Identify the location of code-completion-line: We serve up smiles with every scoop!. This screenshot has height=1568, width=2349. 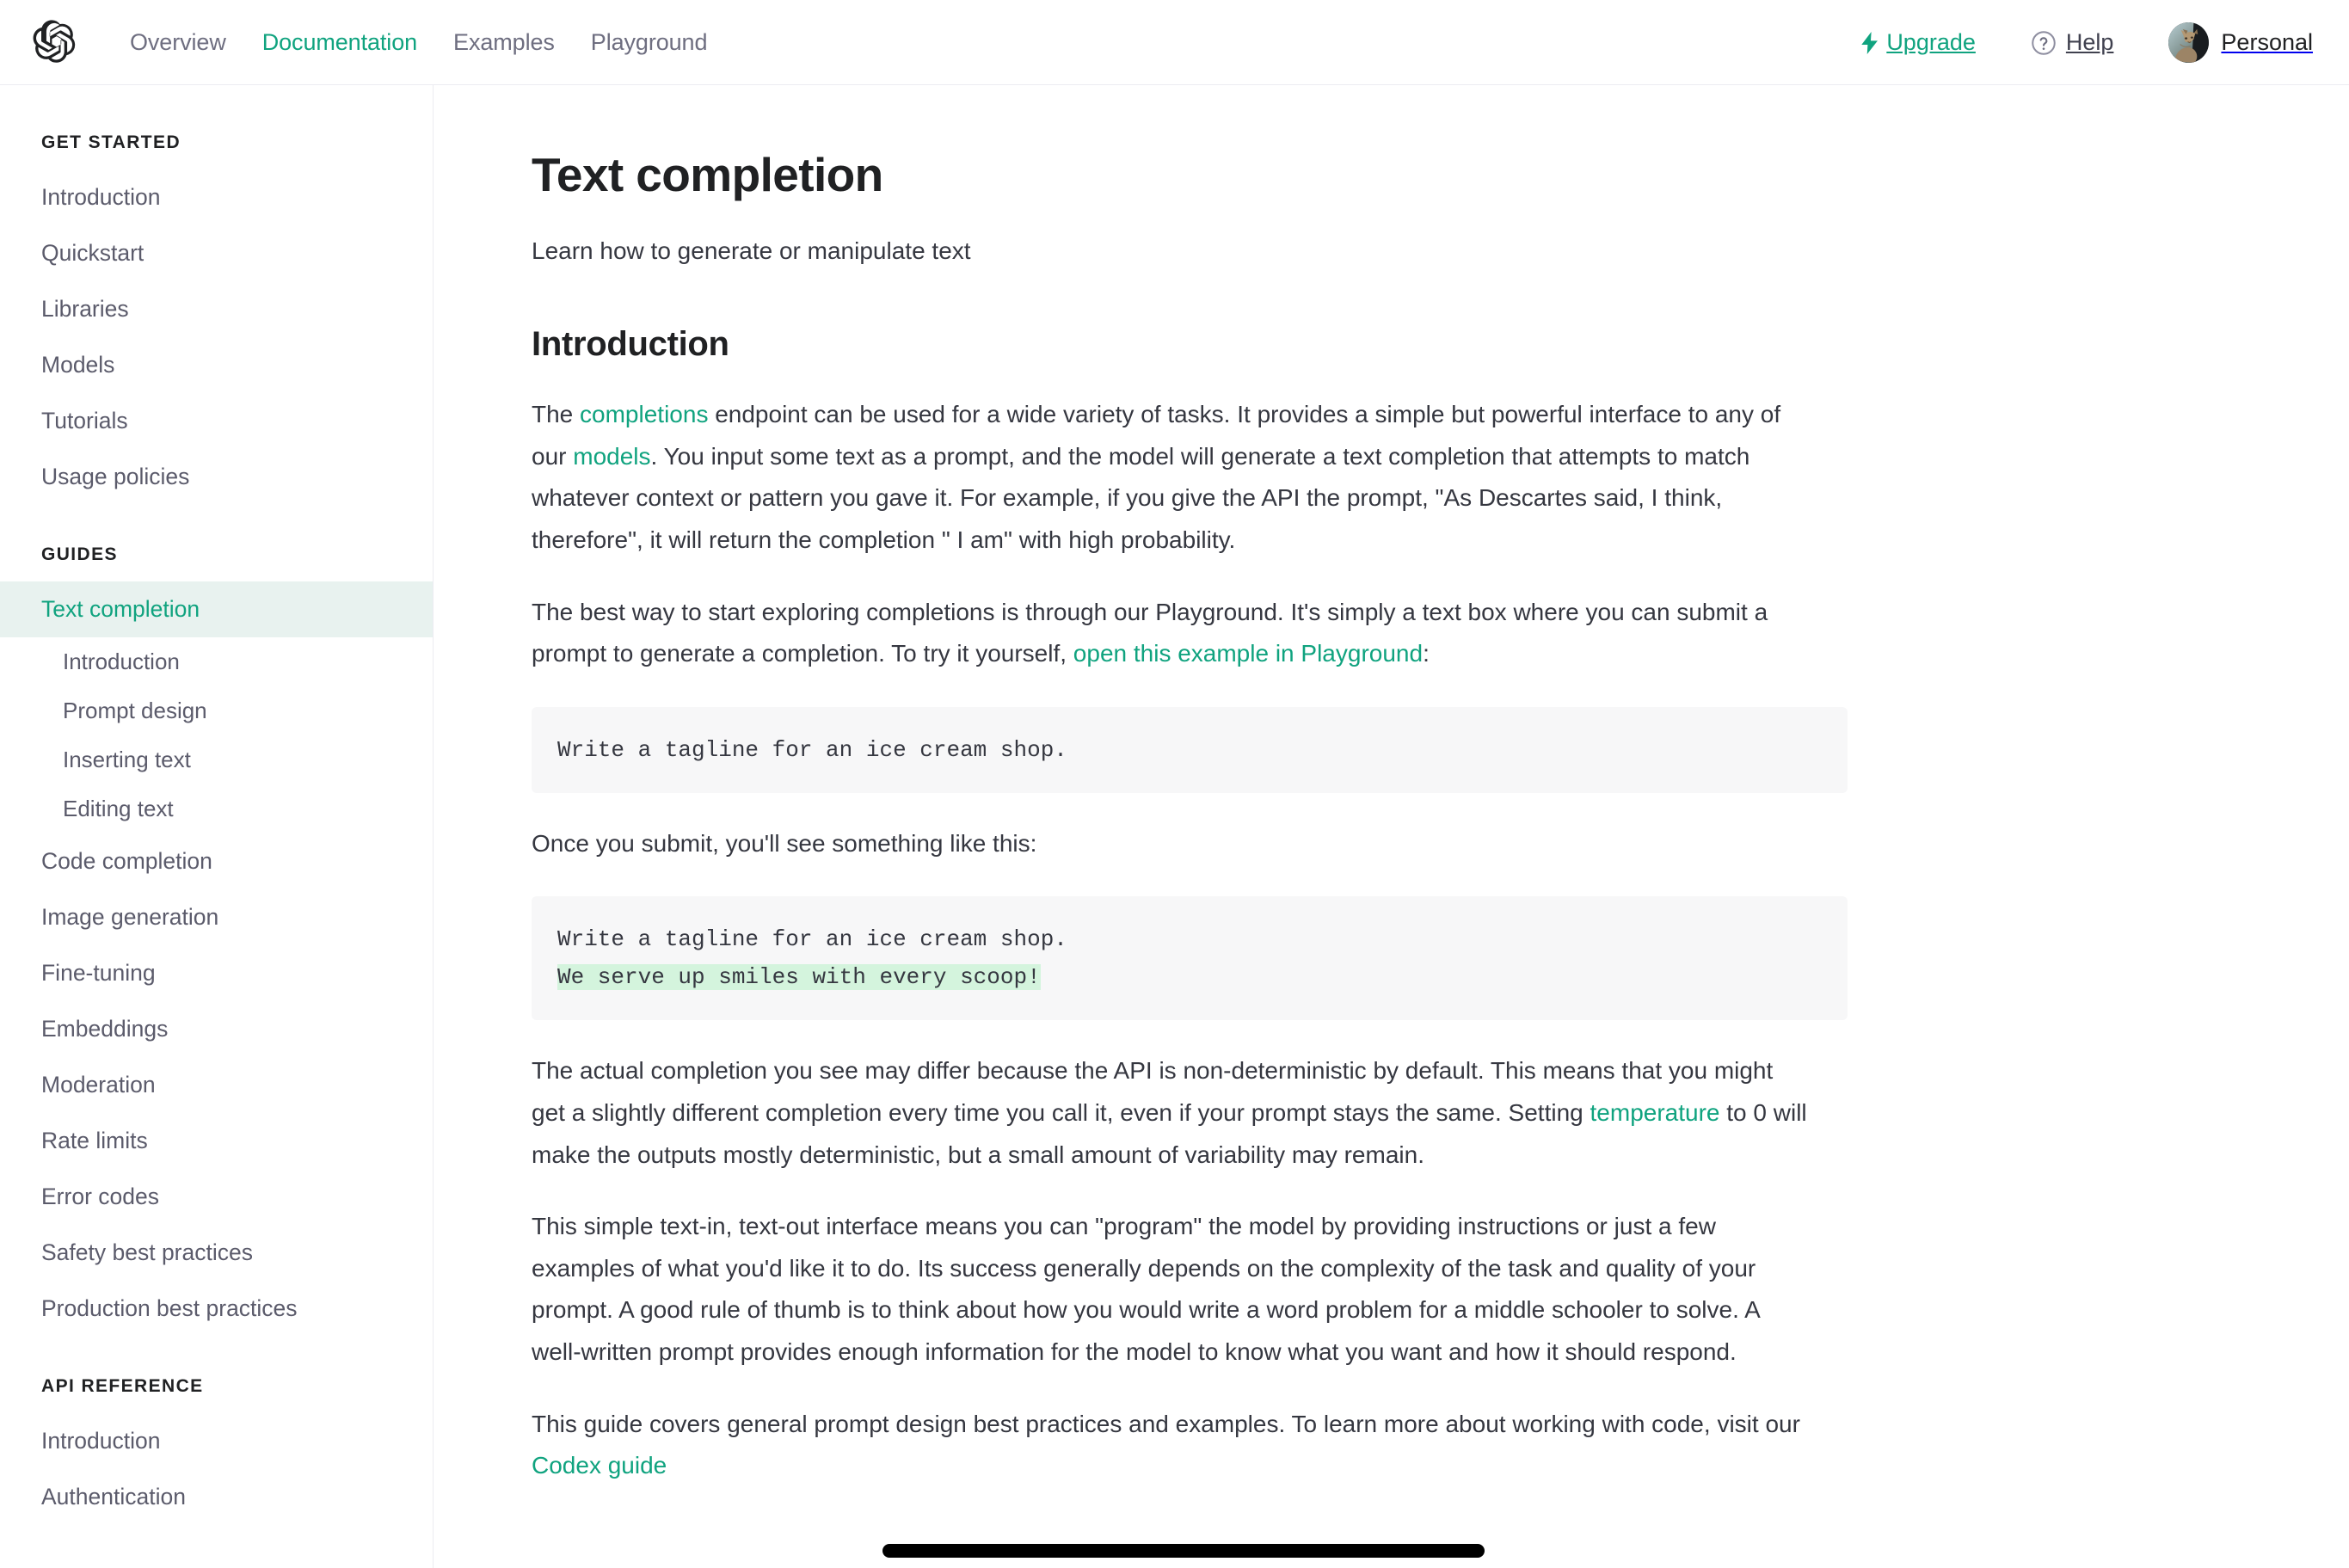
(799, 978).